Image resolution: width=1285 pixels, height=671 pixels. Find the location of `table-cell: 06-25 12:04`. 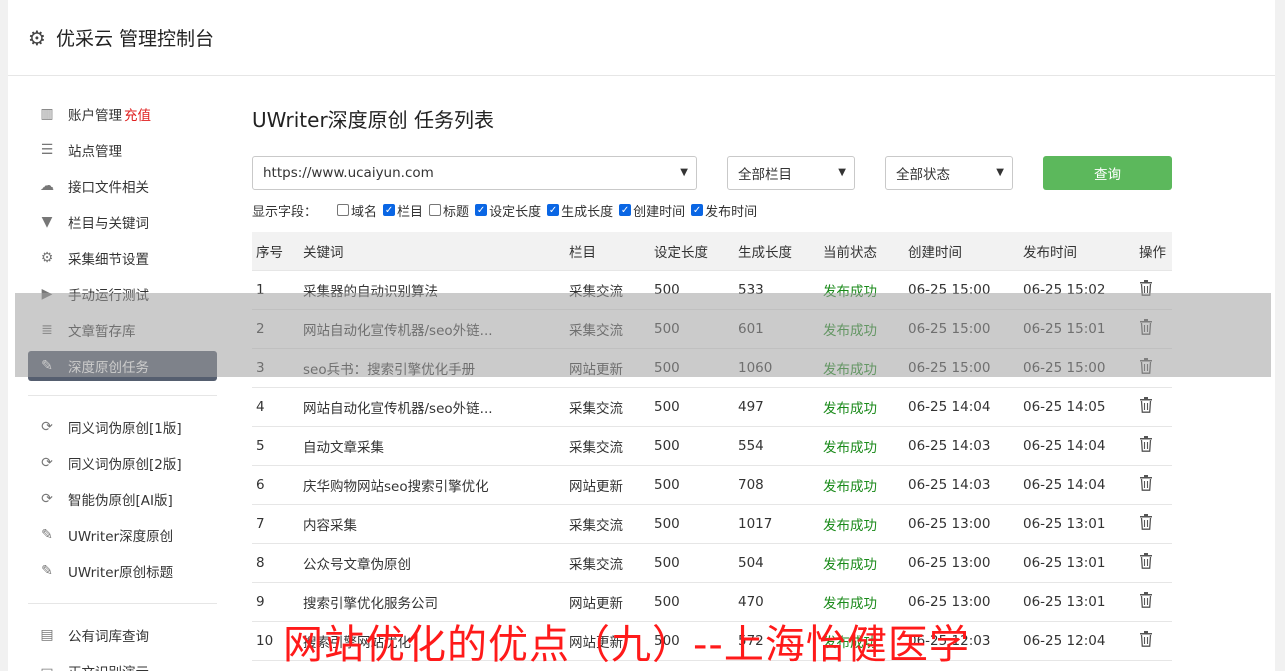

table-cell: 06-25 12:04 is located at coordinates (1064, 640).